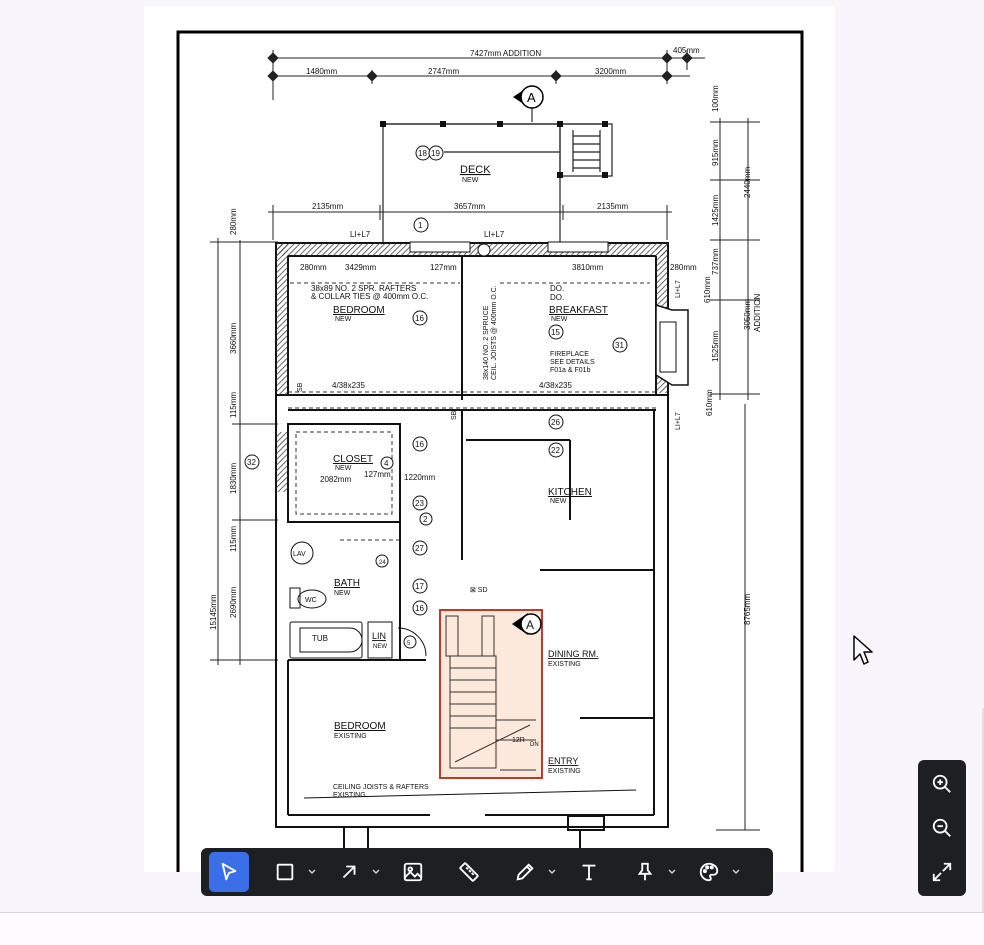  What do you see at coordinates (419, 318) in the screenshot?
I see `svg-text: 16` at bounding box center [419, 318].